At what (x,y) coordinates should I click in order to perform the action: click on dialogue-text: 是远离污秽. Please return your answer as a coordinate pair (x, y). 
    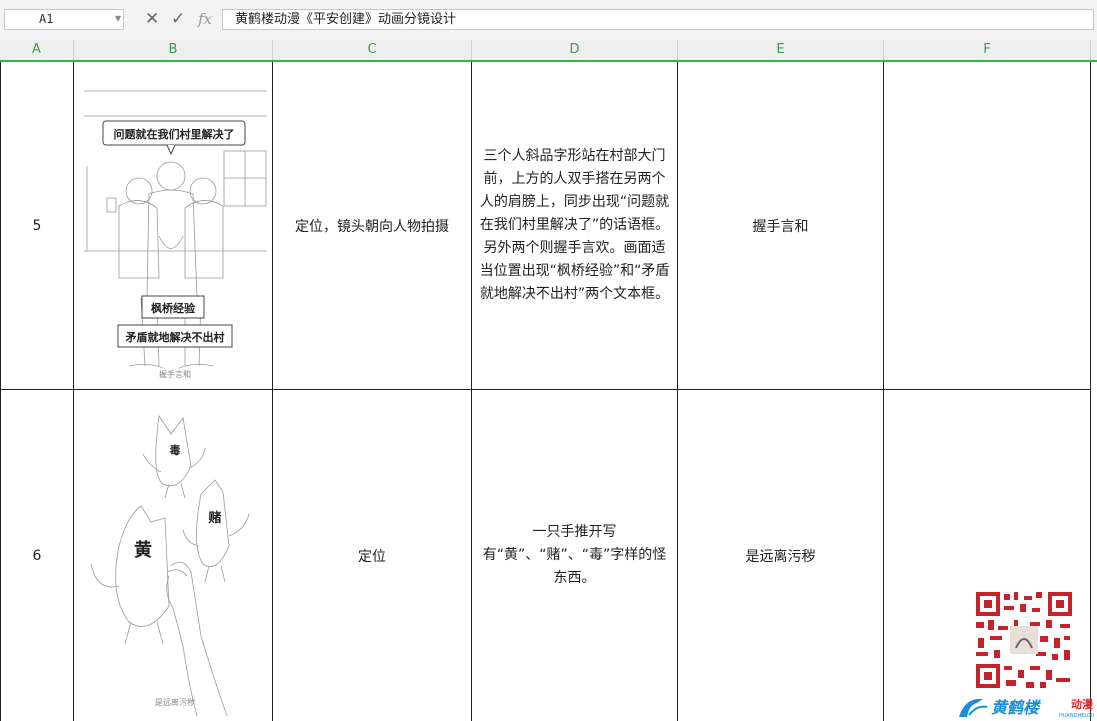
    Looking at the image, I should click on (780, 556).